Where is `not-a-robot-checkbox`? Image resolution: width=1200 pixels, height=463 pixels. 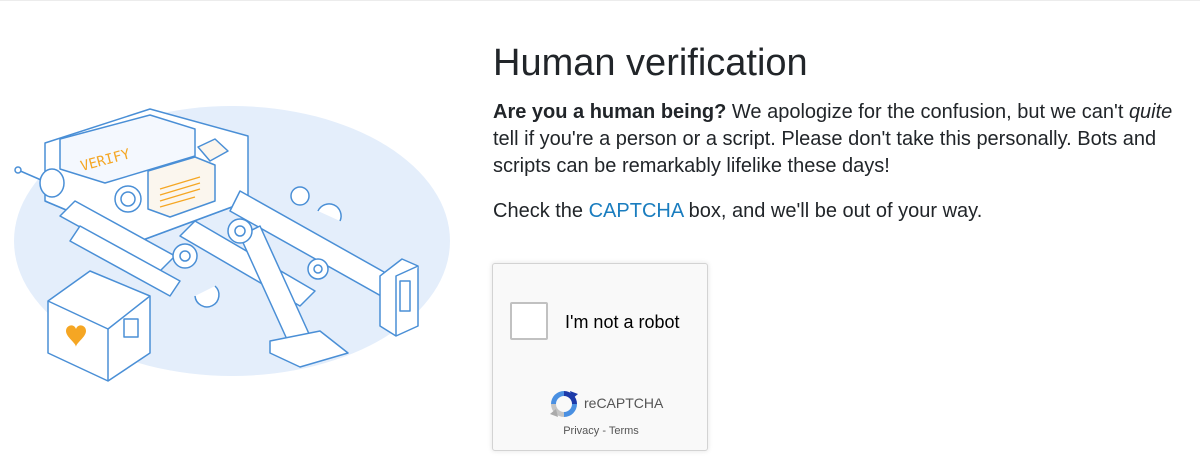 not-a-robot-checkbox is located at coordinates (529, 321).